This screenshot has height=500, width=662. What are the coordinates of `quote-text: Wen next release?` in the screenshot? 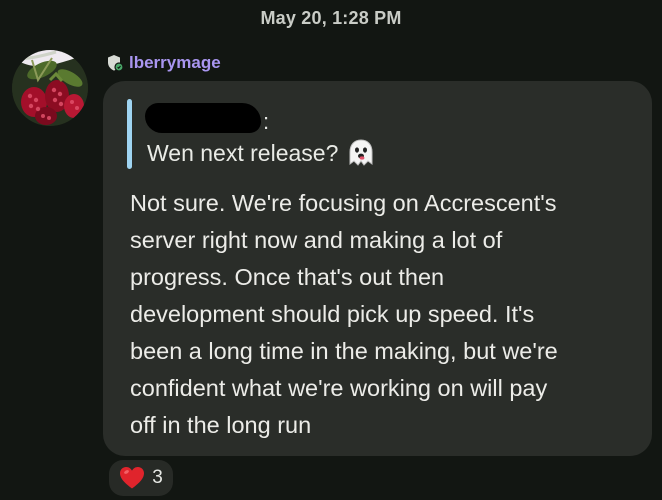 It's located at (243, 152).